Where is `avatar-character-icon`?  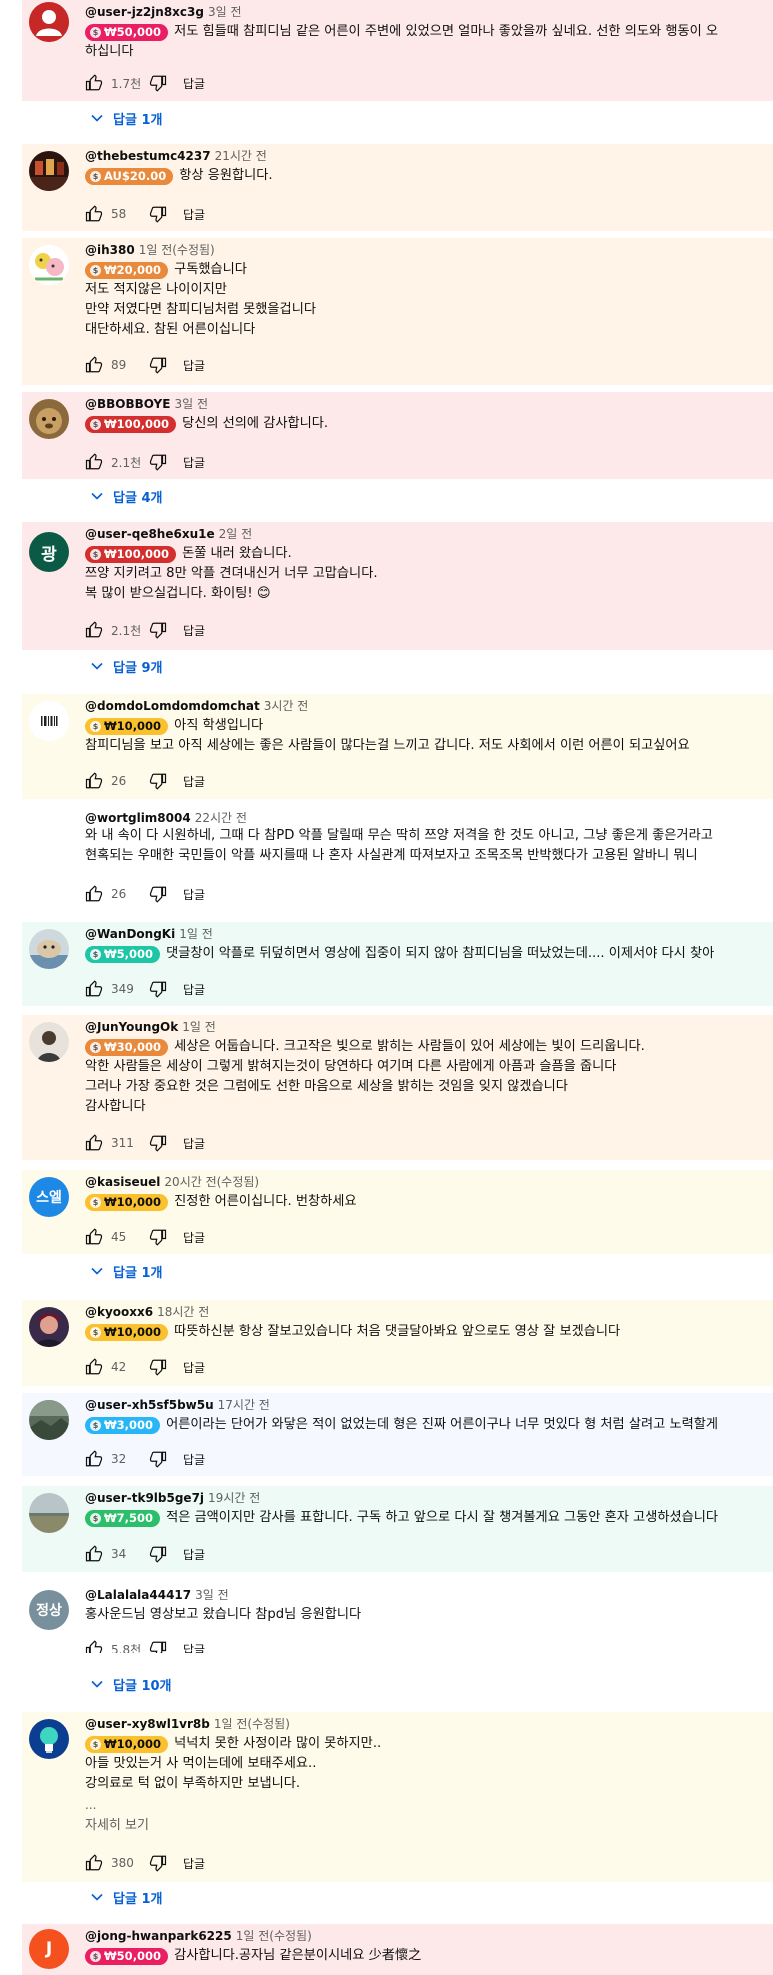
avatar-character-icon is located at coordinates (49, 1327).